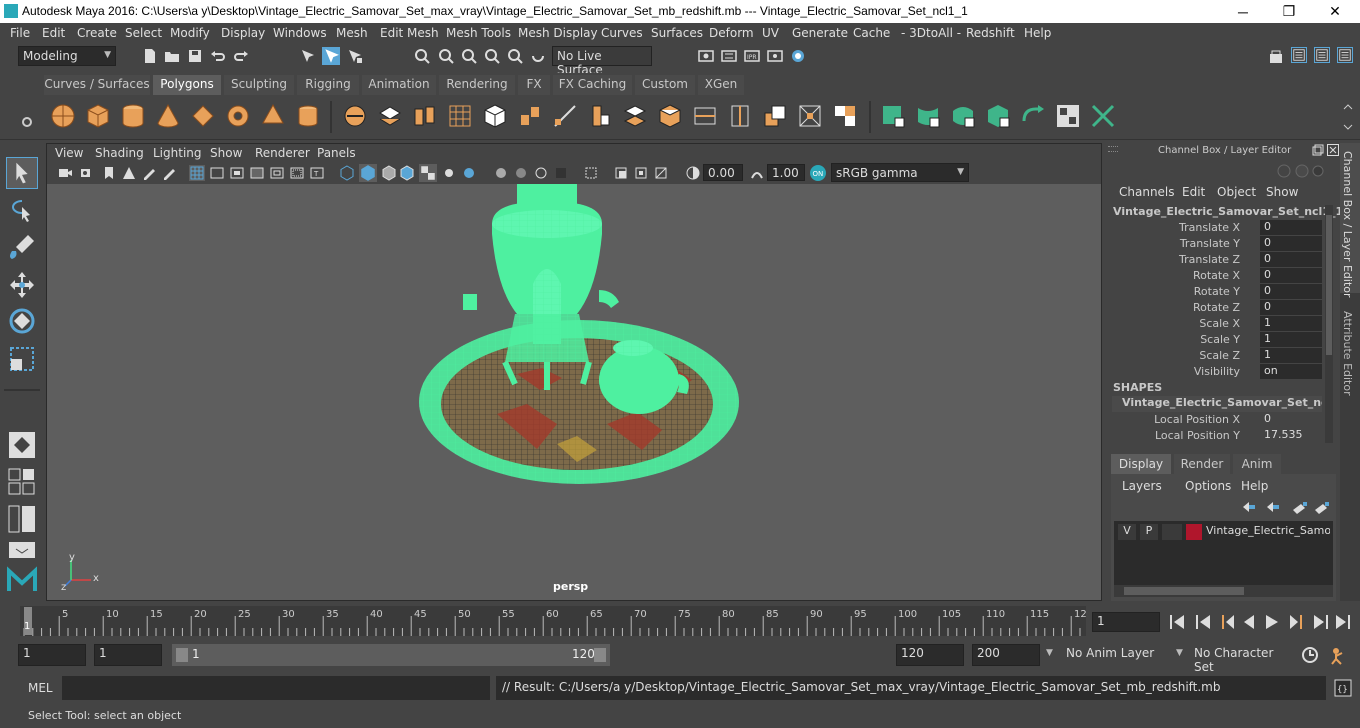  What do you see at coordinates (168, 116) in the screenshot?
I see `poly-cone-icon` at bounding box center [168, 116].